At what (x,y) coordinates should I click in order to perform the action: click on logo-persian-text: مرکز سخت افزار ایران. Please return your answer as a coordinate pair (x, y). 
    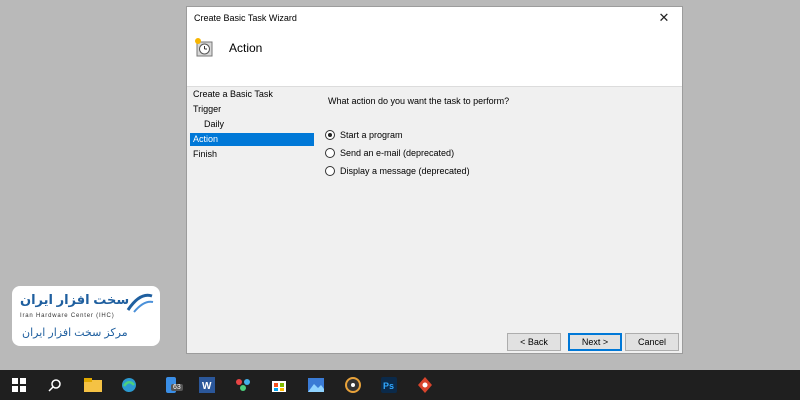
    Looking at the image, I should click on (75, 333).